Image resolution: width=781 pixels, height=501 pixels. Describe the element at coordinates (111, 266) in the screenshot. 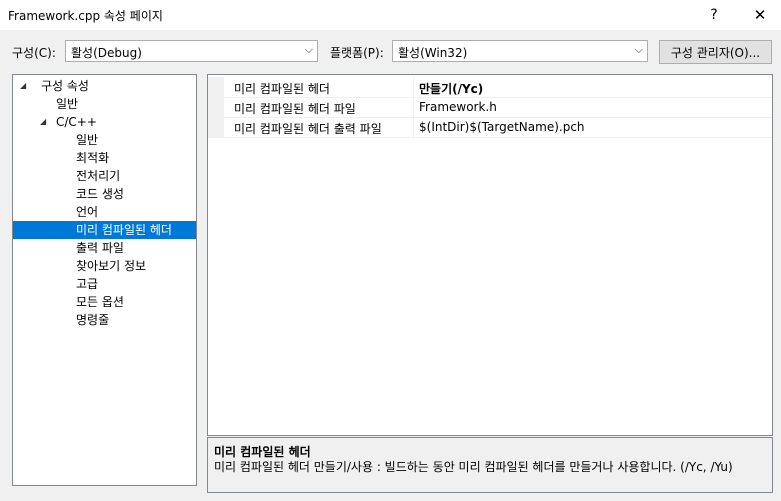

I see `tree-item-browse-information: 찾아보기 정보` at that location.